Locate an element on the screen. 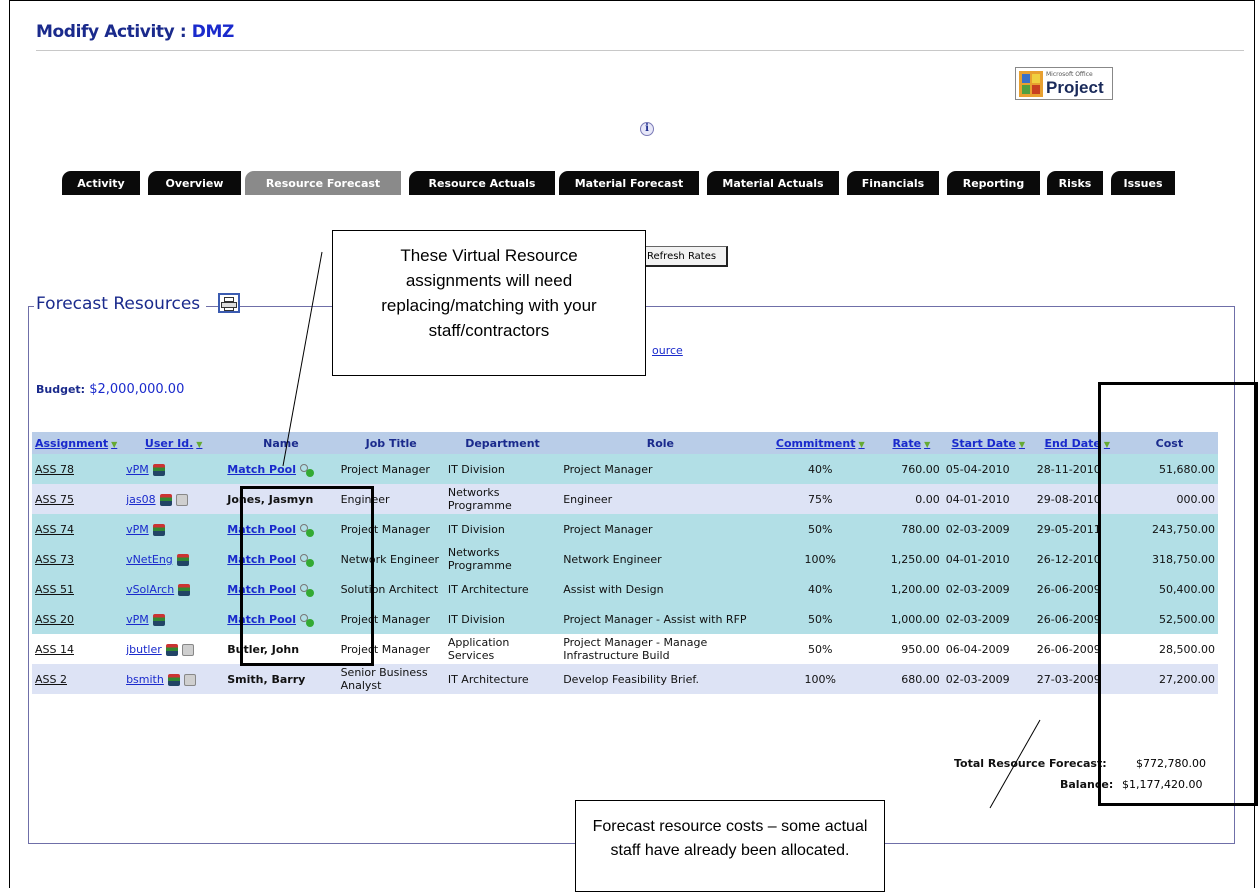 The image size is (1260, 892). virtual-resource-highlight is located at coordinates (307, 576).